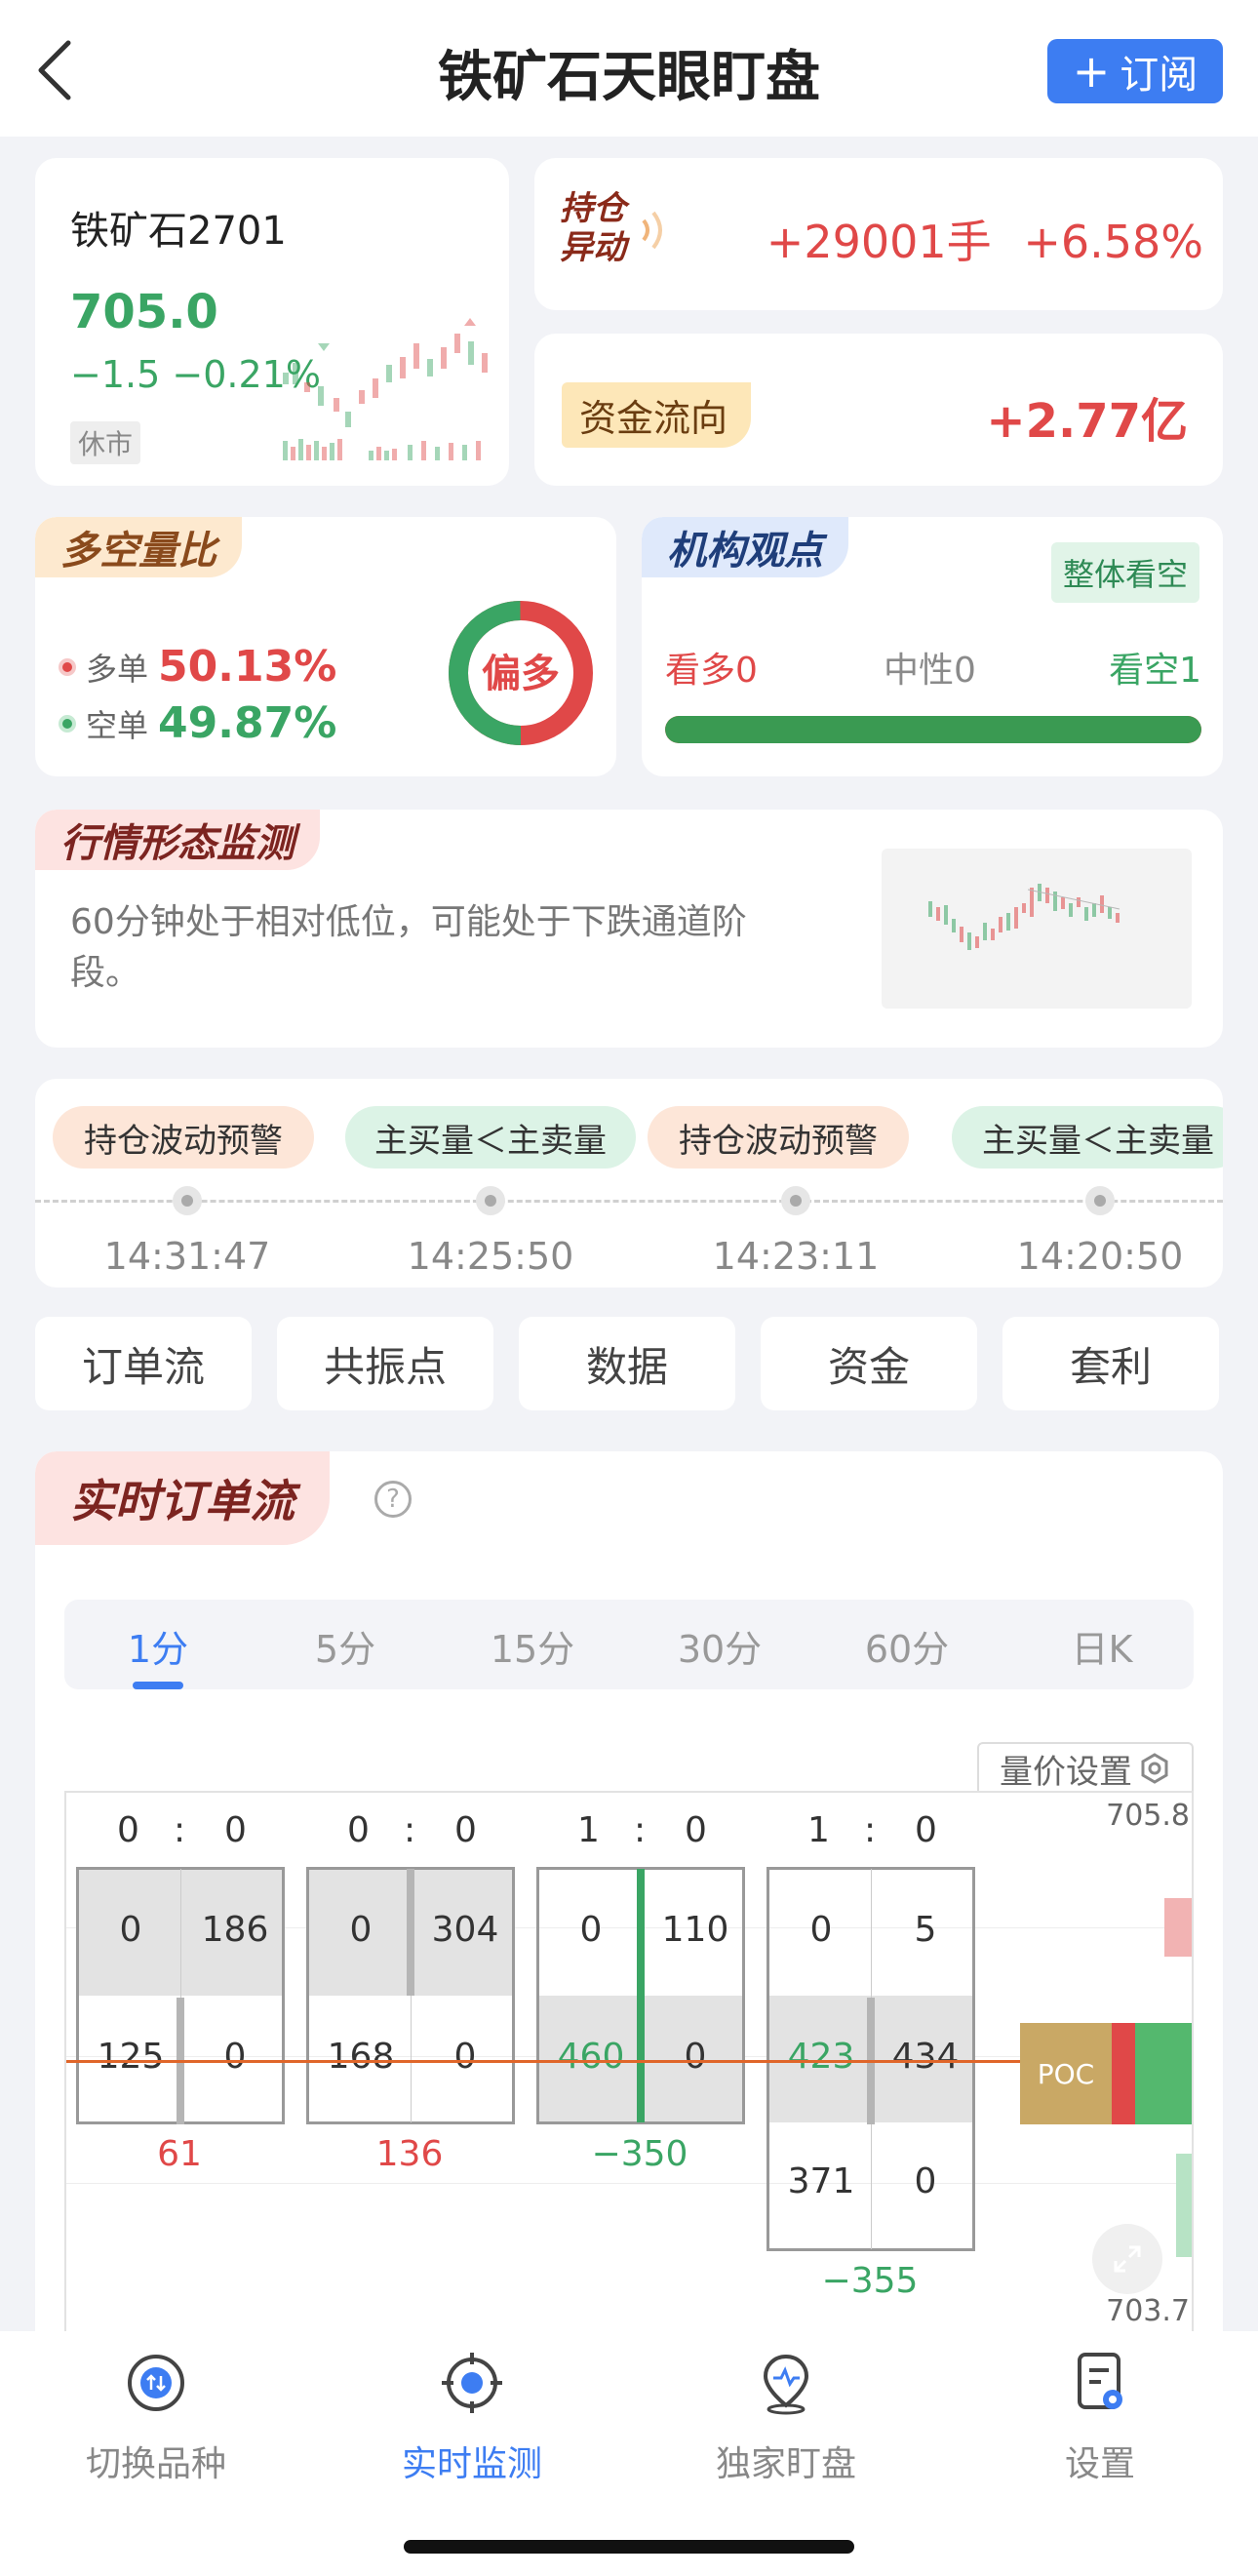  Describe the element at coordinates (105, 442) in the screenshot. I see `market-status-badge: 休市` at that location.